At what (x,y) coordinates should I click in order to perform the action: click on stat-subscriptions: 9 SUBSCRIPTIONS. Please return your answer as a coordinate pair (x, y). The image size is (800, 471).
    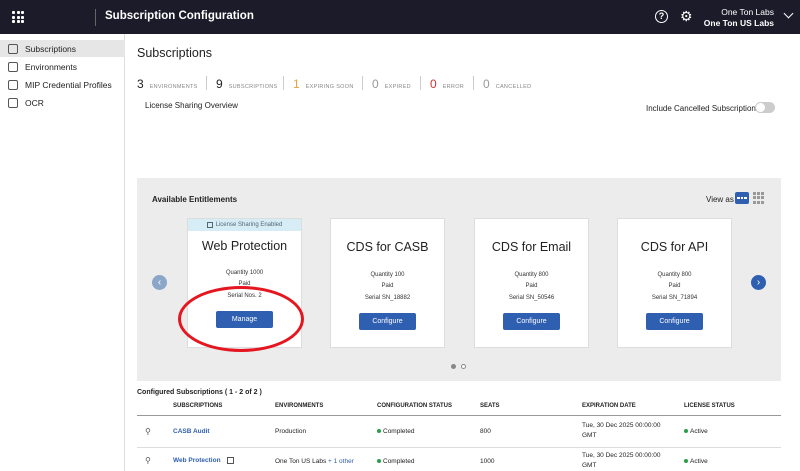
    Looking at the image, I should click on (247, 84).